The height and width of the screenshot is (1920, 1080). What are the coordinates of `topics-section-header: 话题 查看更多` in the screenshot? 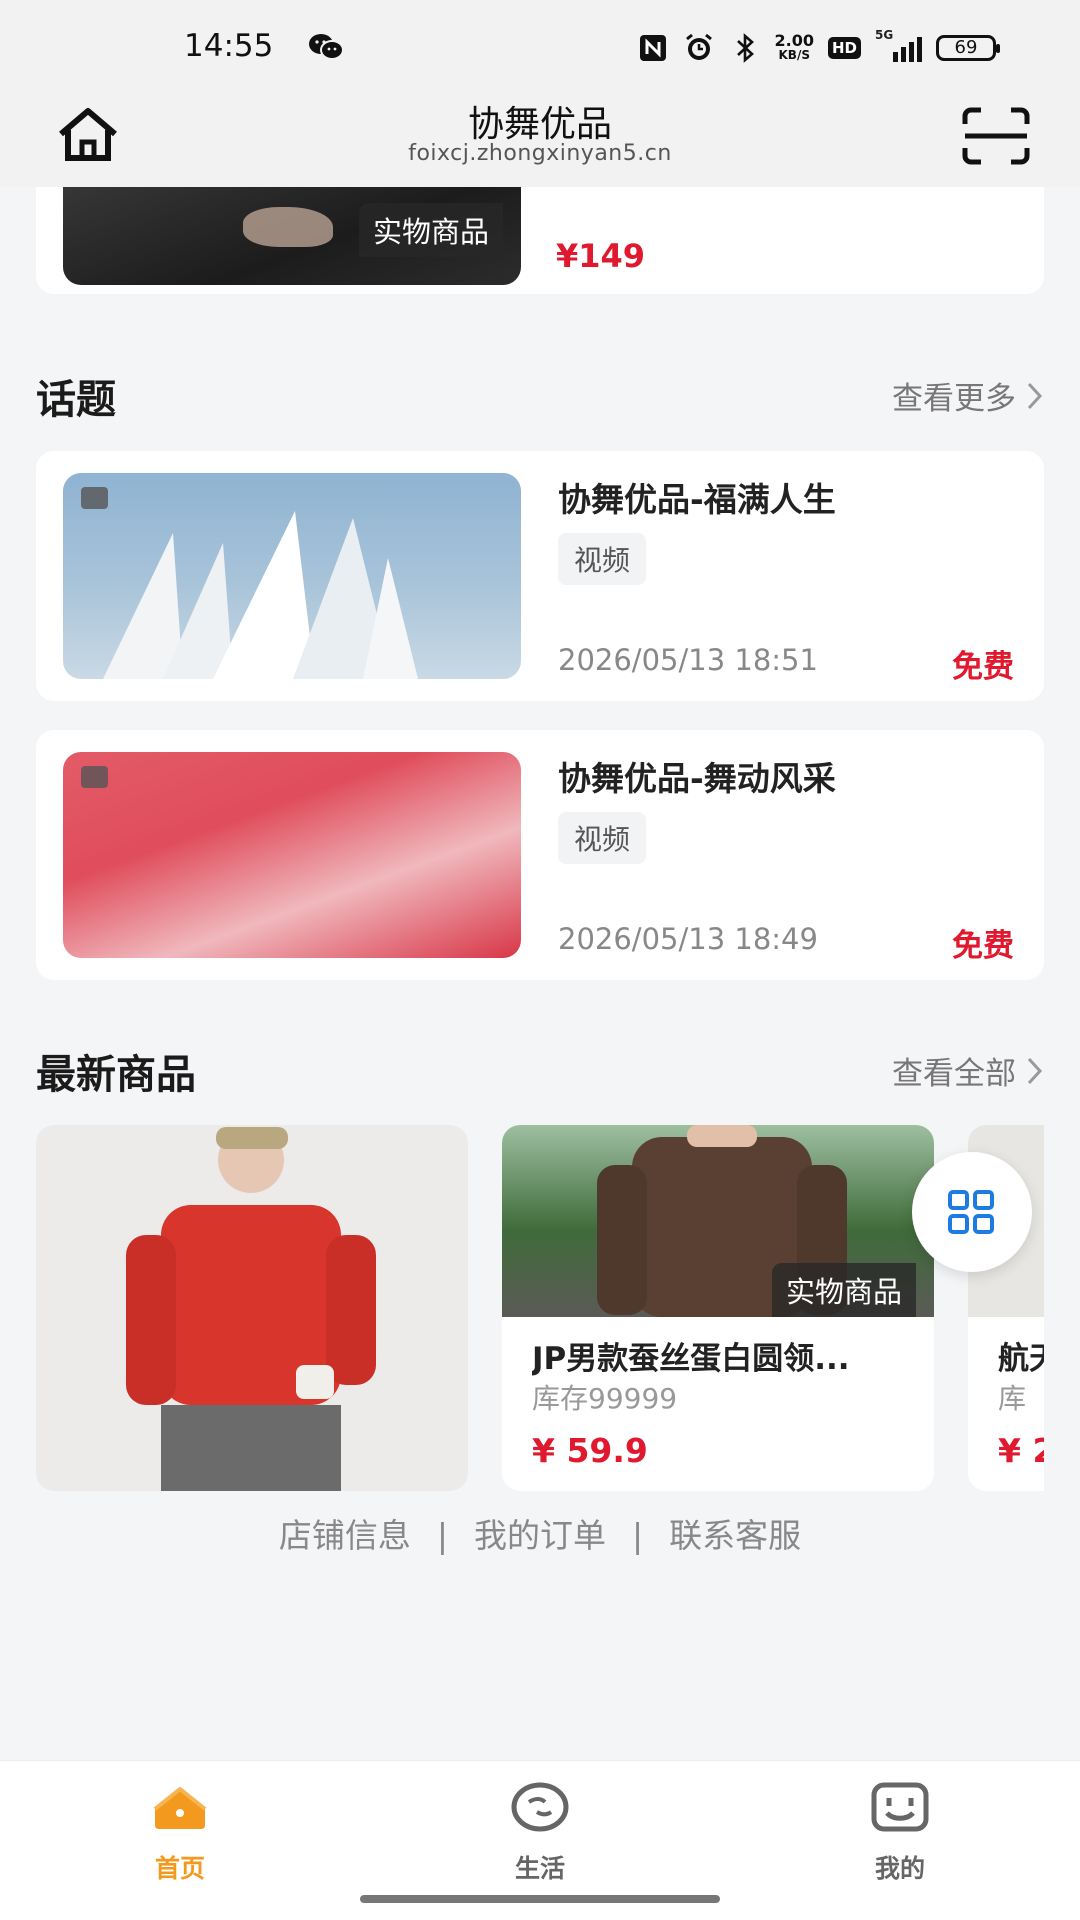 It's located at (540, 397).